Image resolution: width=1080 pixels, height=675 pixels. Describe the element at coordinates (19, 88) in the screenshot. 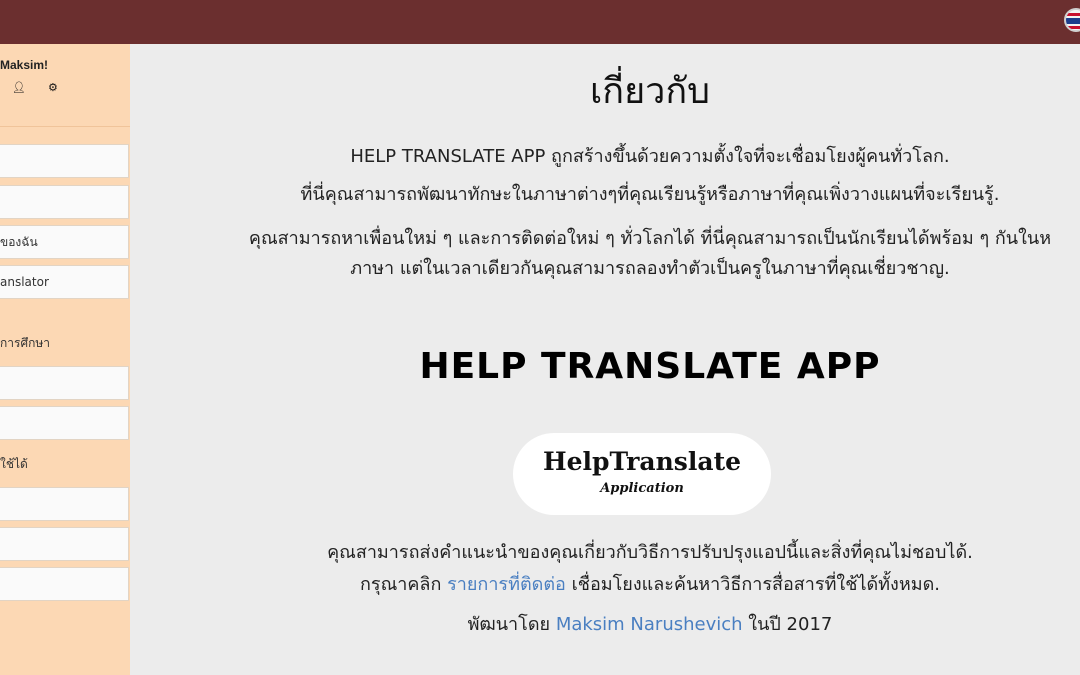

I see `user-icon: 👤︎` at that location.